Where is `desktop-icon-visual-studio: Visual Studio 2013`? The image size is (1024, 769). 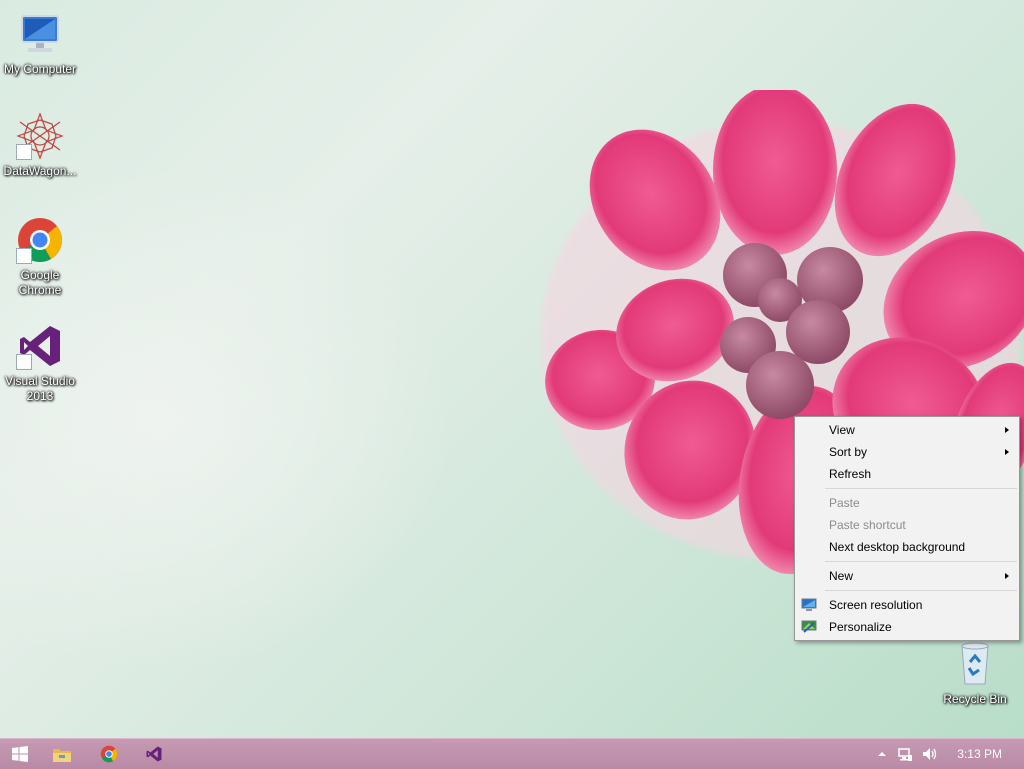 desktop-icon-visual-studio: Visual Studio 2013 is located at coordinates (40, 363).